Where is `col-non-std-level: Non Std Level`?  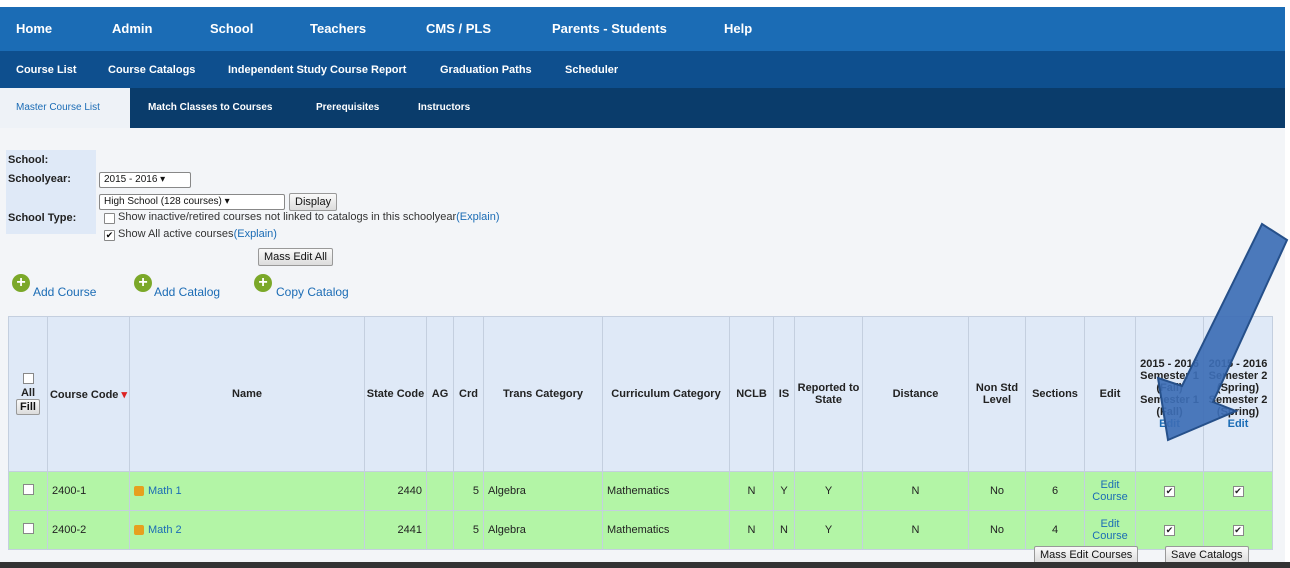 col-non-std-level: Non Std Level is located at coordinates (997, 394).